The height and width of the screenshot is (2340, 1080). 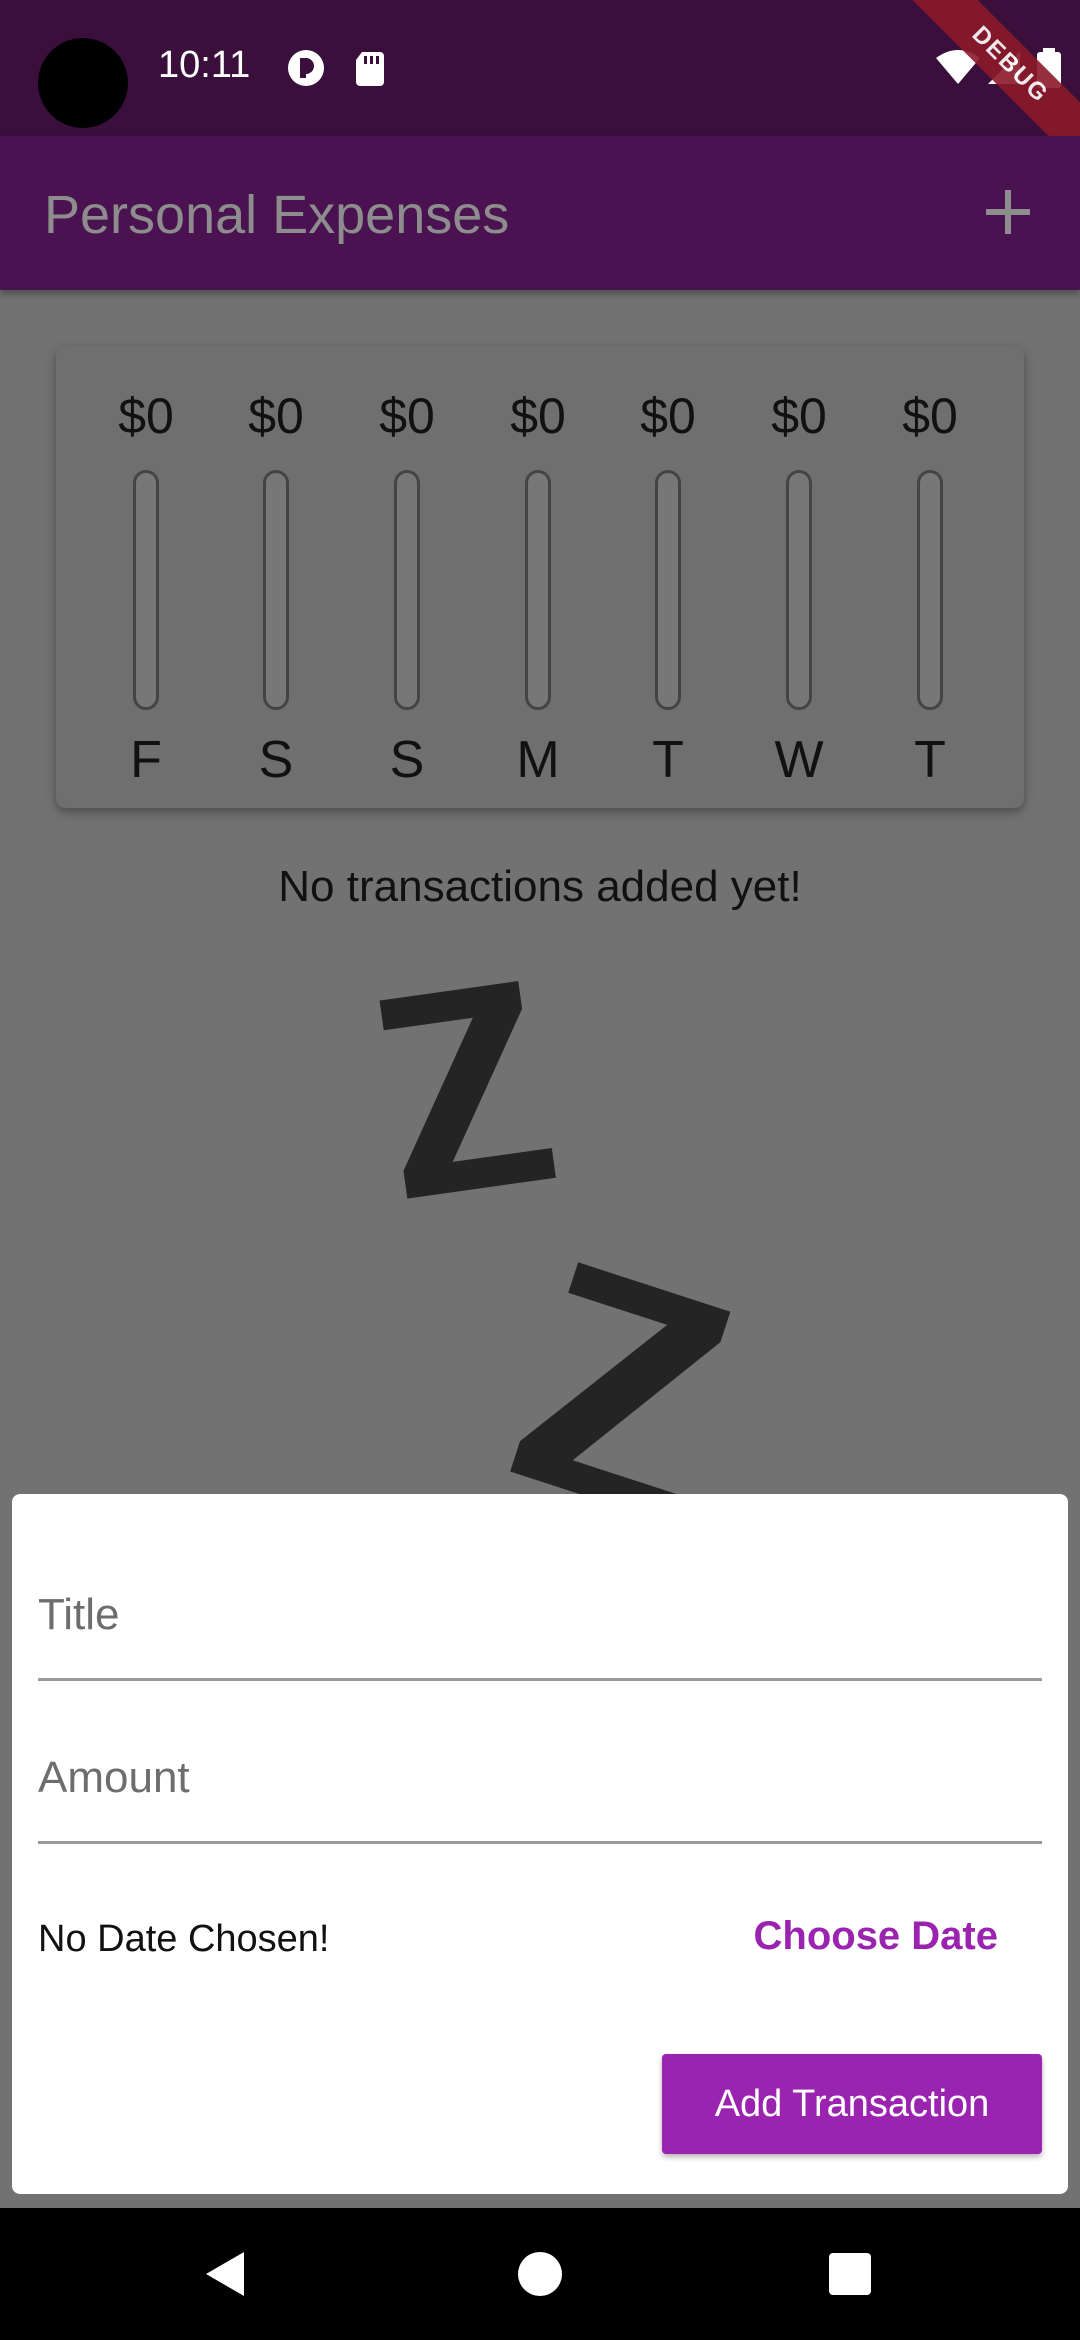 I want to click on bar-day-label: M, so click(x=538, y=760).